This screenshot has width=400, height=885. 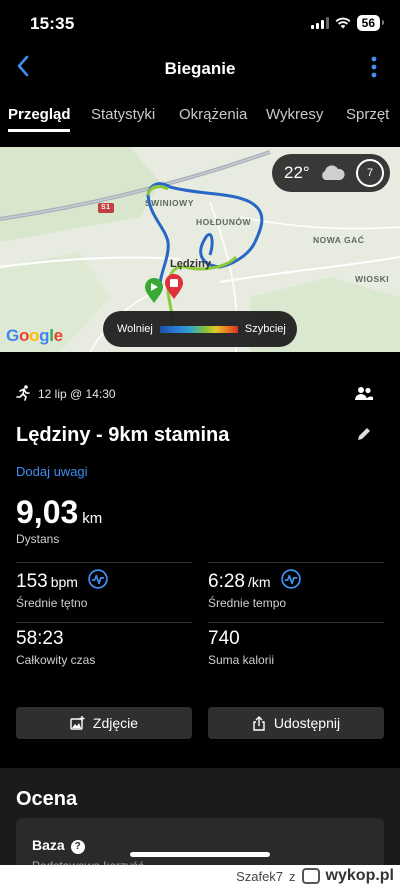 What do you see at coordinates (47, 512) in the screenshot?
I see `distance-value: 9,03` at bounding box center [47, 512].